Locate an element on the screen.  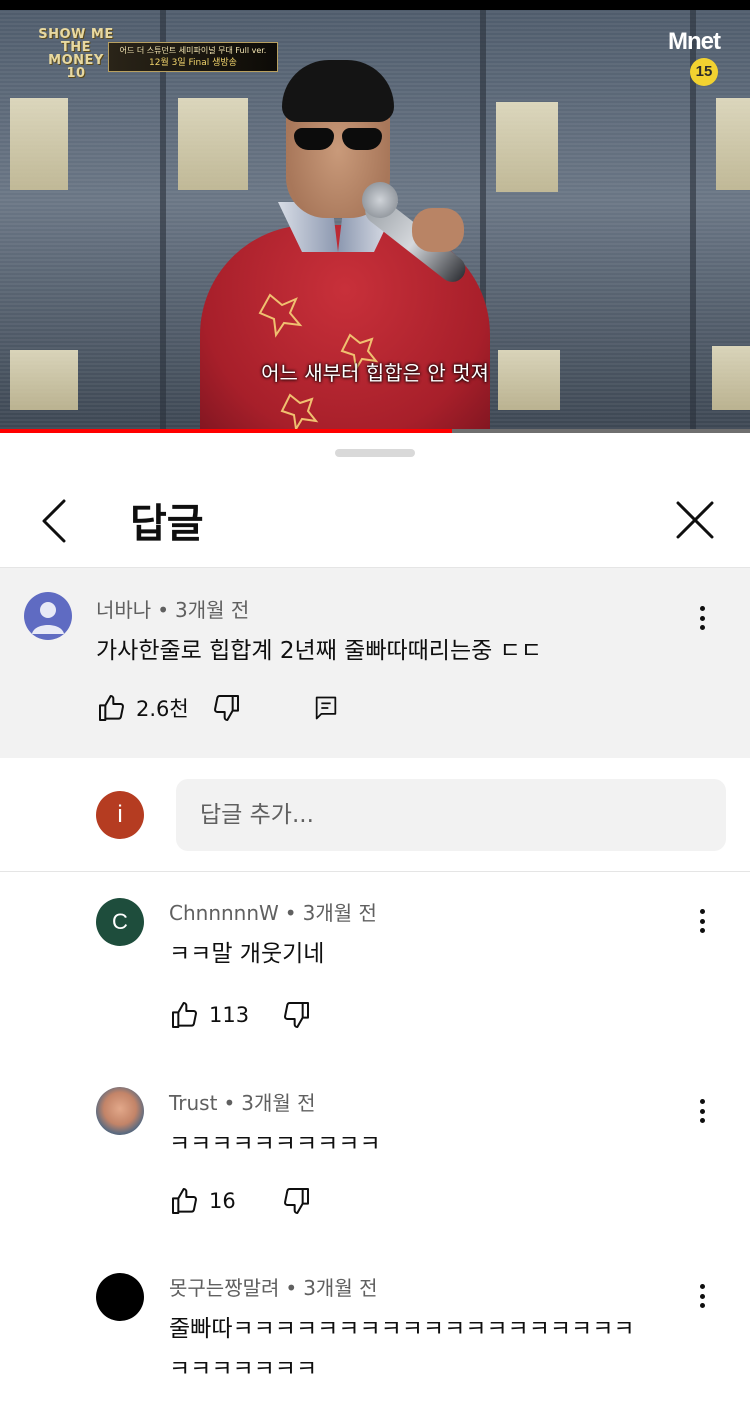
comment-meta: Trust • 3개월 전 is located at coordinates (242, 1103).